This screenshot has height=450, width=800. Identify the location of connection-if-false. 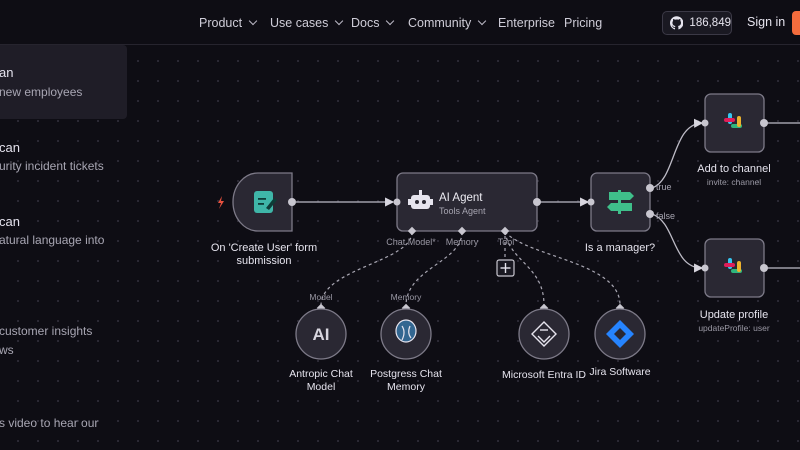
(677, 243).